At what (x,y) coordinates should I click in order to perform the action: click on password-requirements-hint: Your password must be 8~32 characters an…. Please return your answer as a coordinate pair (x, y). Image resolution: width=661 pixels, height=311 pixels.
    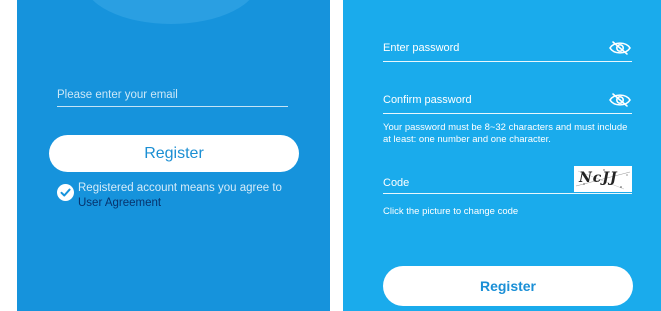
    Looking at the image, I should click on (505, 133).